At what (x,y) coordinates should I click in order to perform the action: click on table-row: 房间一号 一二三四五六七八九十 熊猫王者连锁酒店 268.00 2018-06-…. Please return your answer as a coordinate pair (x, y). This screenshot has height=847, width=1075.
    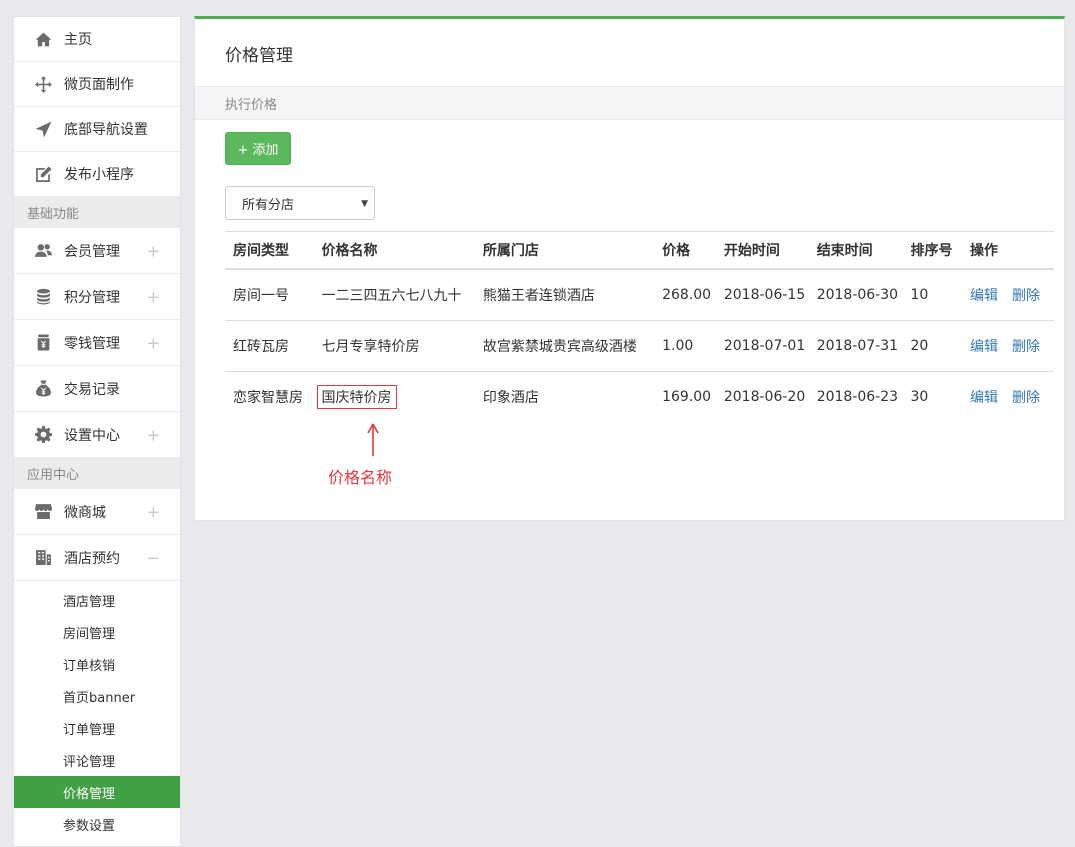
    Looking at the image, I should click on (639, 295).